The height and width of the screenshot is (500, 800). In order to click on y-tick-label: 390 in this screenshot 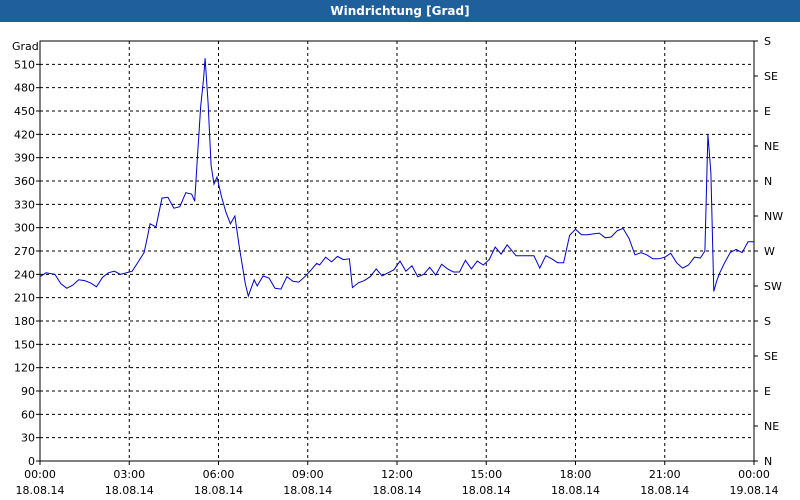, I will do `click(24, 158)`.